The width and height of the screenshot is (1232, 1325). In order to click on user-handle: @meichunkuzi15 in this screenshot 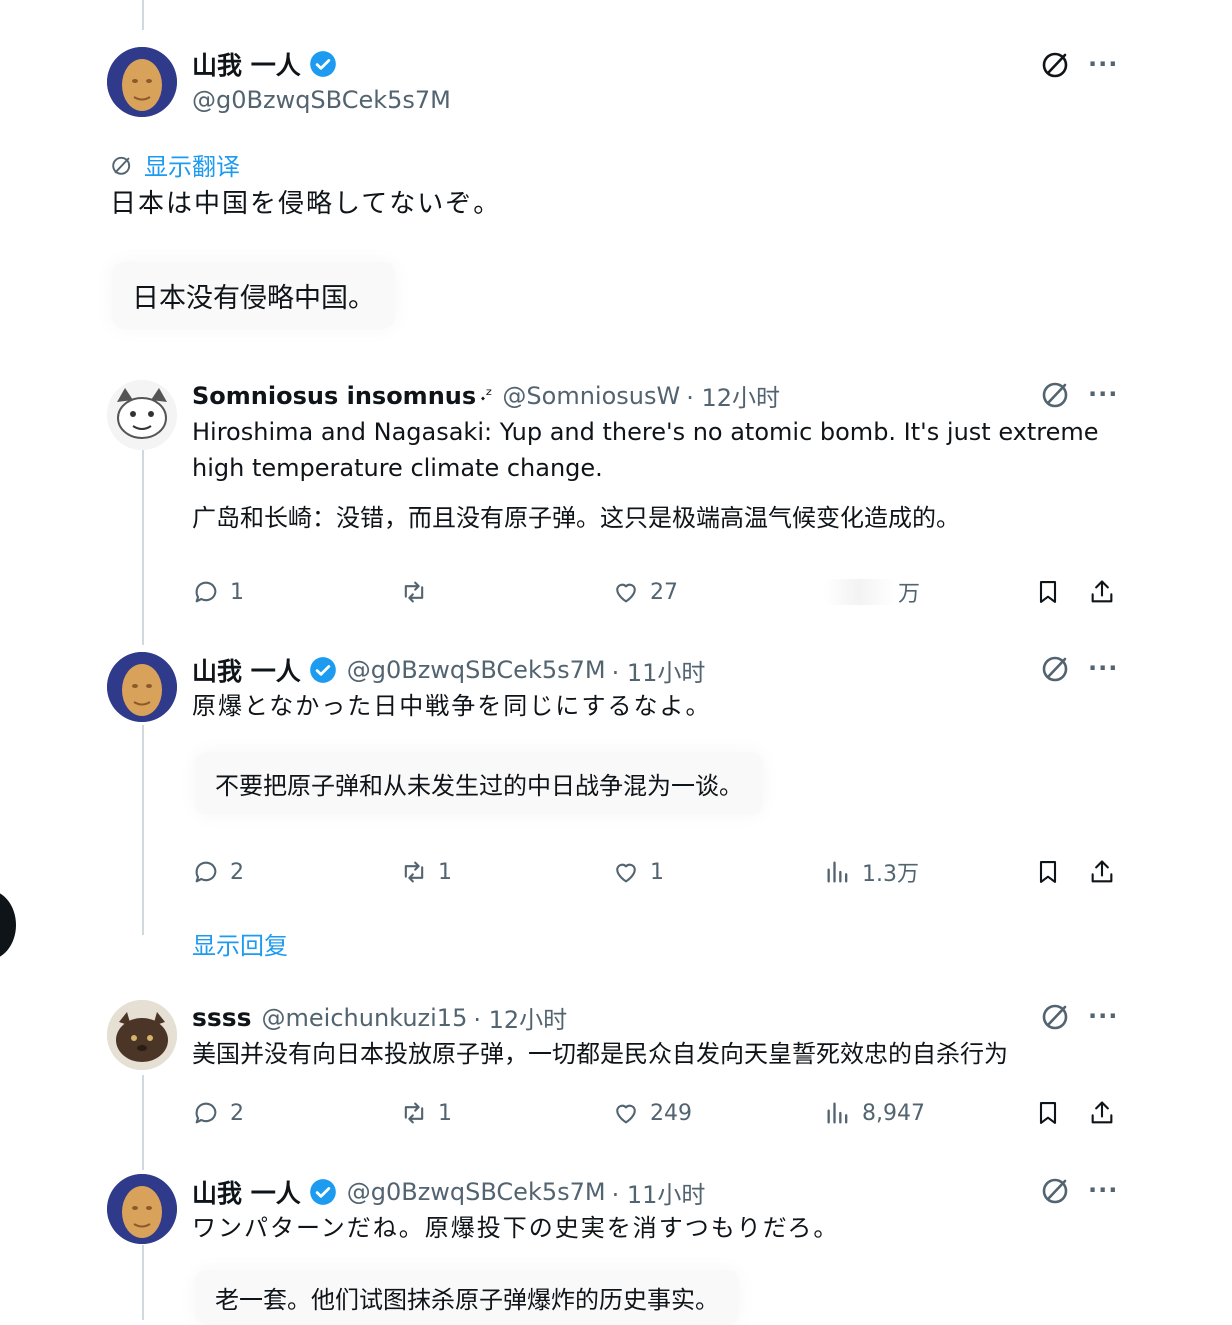, I will do `click(365, 1018)`.